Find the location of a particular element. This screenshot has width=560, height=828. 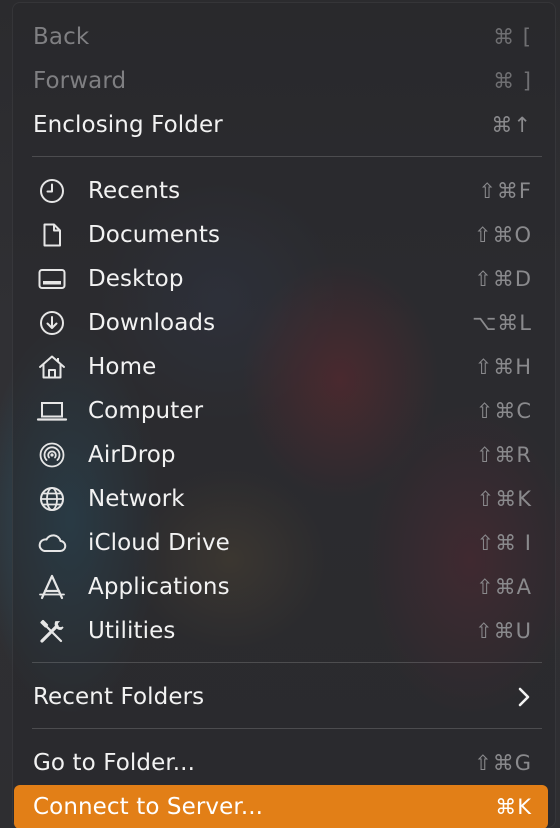

applications-icon is located at coordinates (52, 587).